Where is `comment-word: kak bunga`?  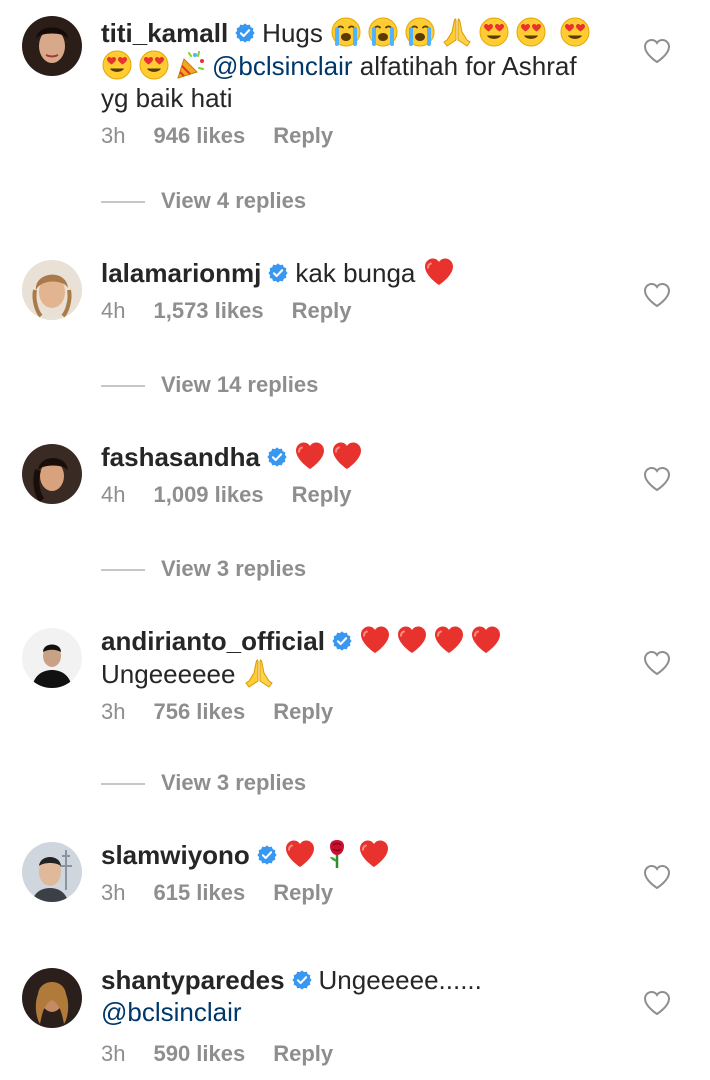 comment-word: kak bunga is located at coordinates (355, 273).